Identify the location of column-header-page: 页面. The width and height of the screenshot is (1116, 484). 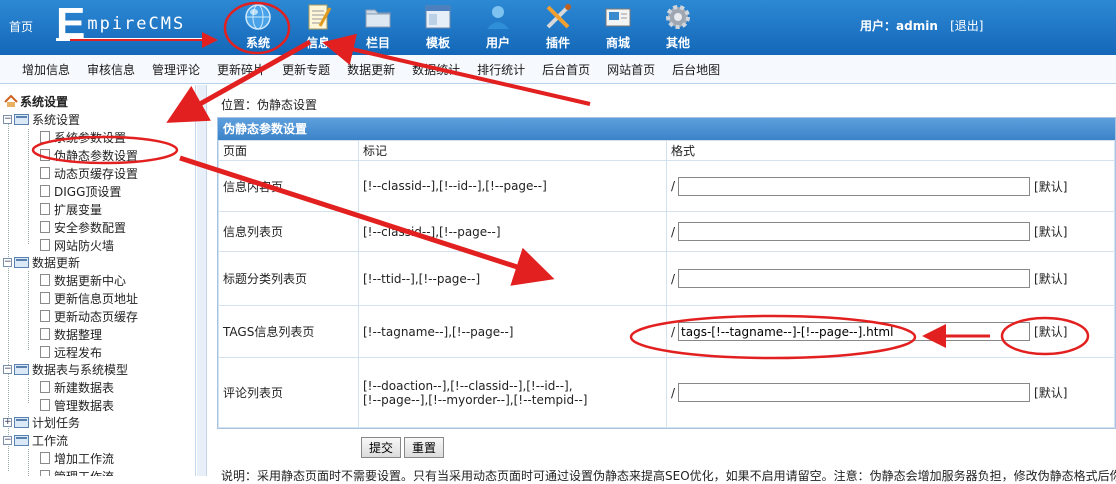
(288, 150).